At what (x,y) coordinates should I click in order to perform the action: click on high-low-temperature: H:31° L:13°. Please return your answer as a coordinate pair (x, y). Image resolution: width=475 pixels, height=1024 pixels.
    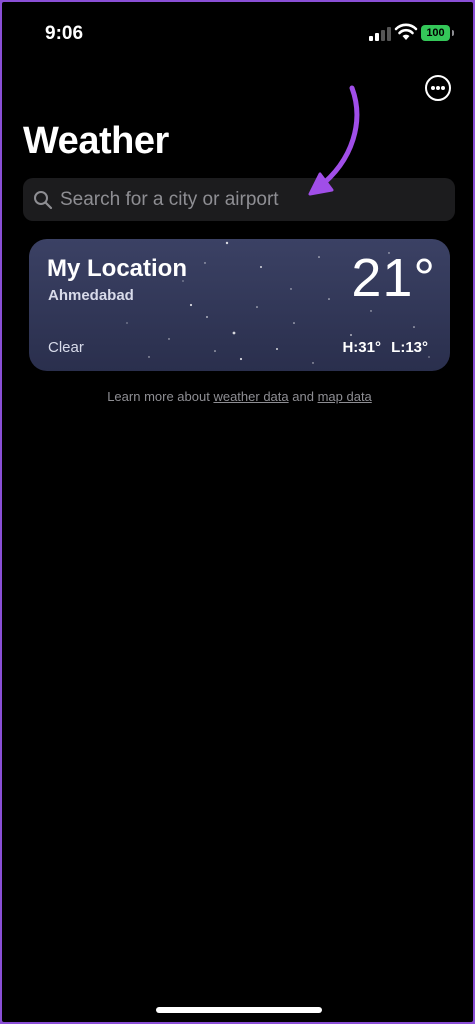
    Looking at the image, I should click on (382, 347).